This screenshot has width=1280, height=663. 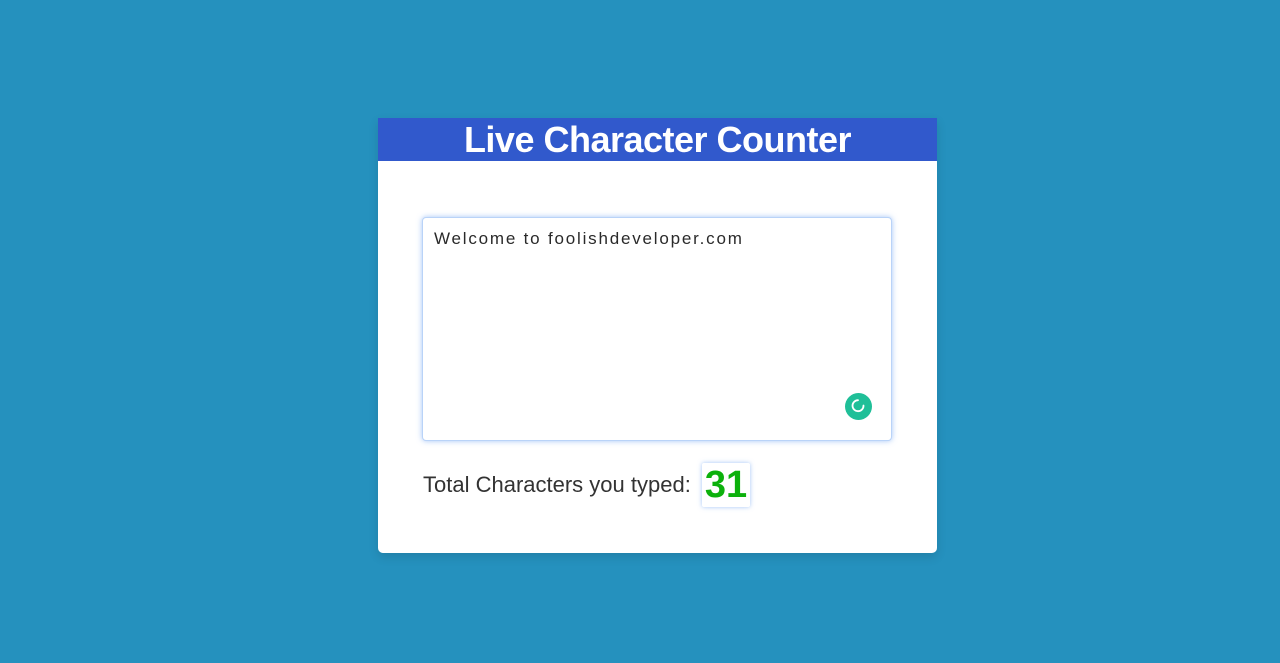 I want to click on grammar-assistant-icon, so click(x=858, y=406).